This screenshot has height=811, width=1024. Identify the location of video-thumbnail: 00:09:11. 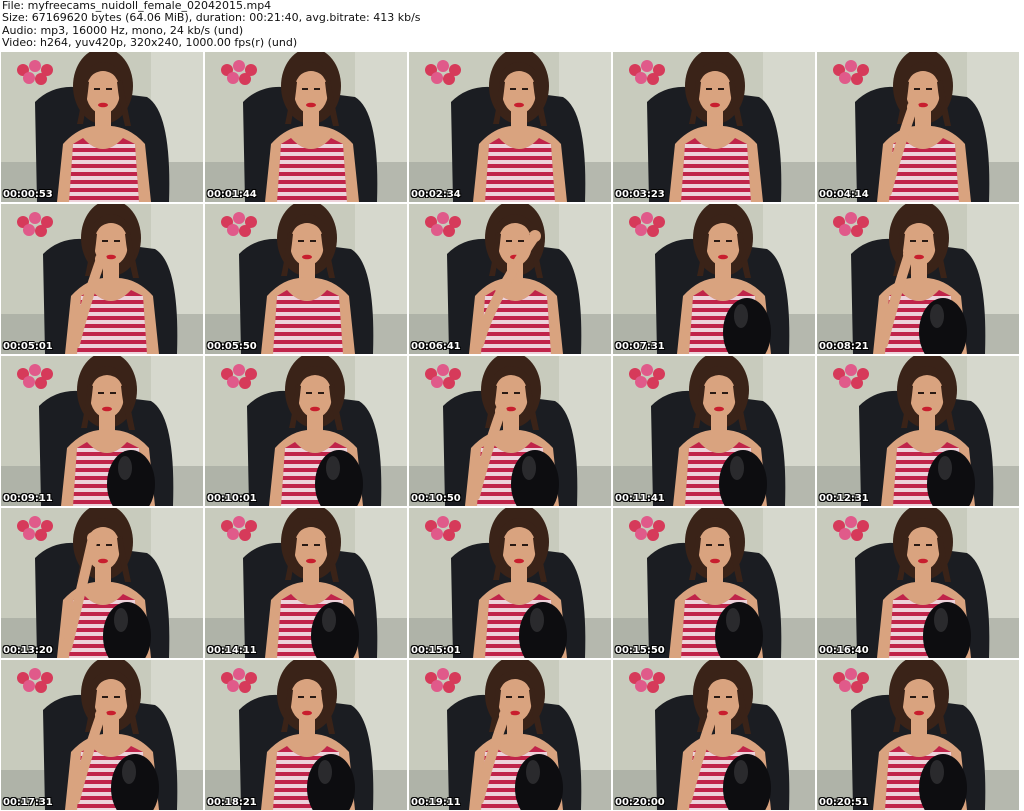
(102, 431).